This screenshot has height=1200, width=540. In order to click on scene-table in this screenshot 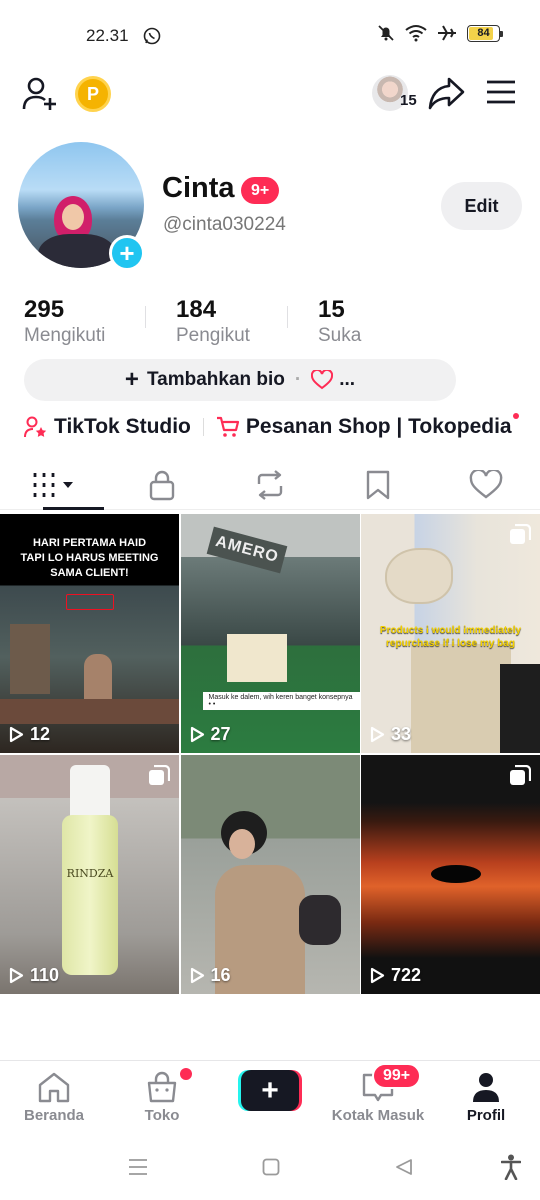, I will do `click(89, 711)`.